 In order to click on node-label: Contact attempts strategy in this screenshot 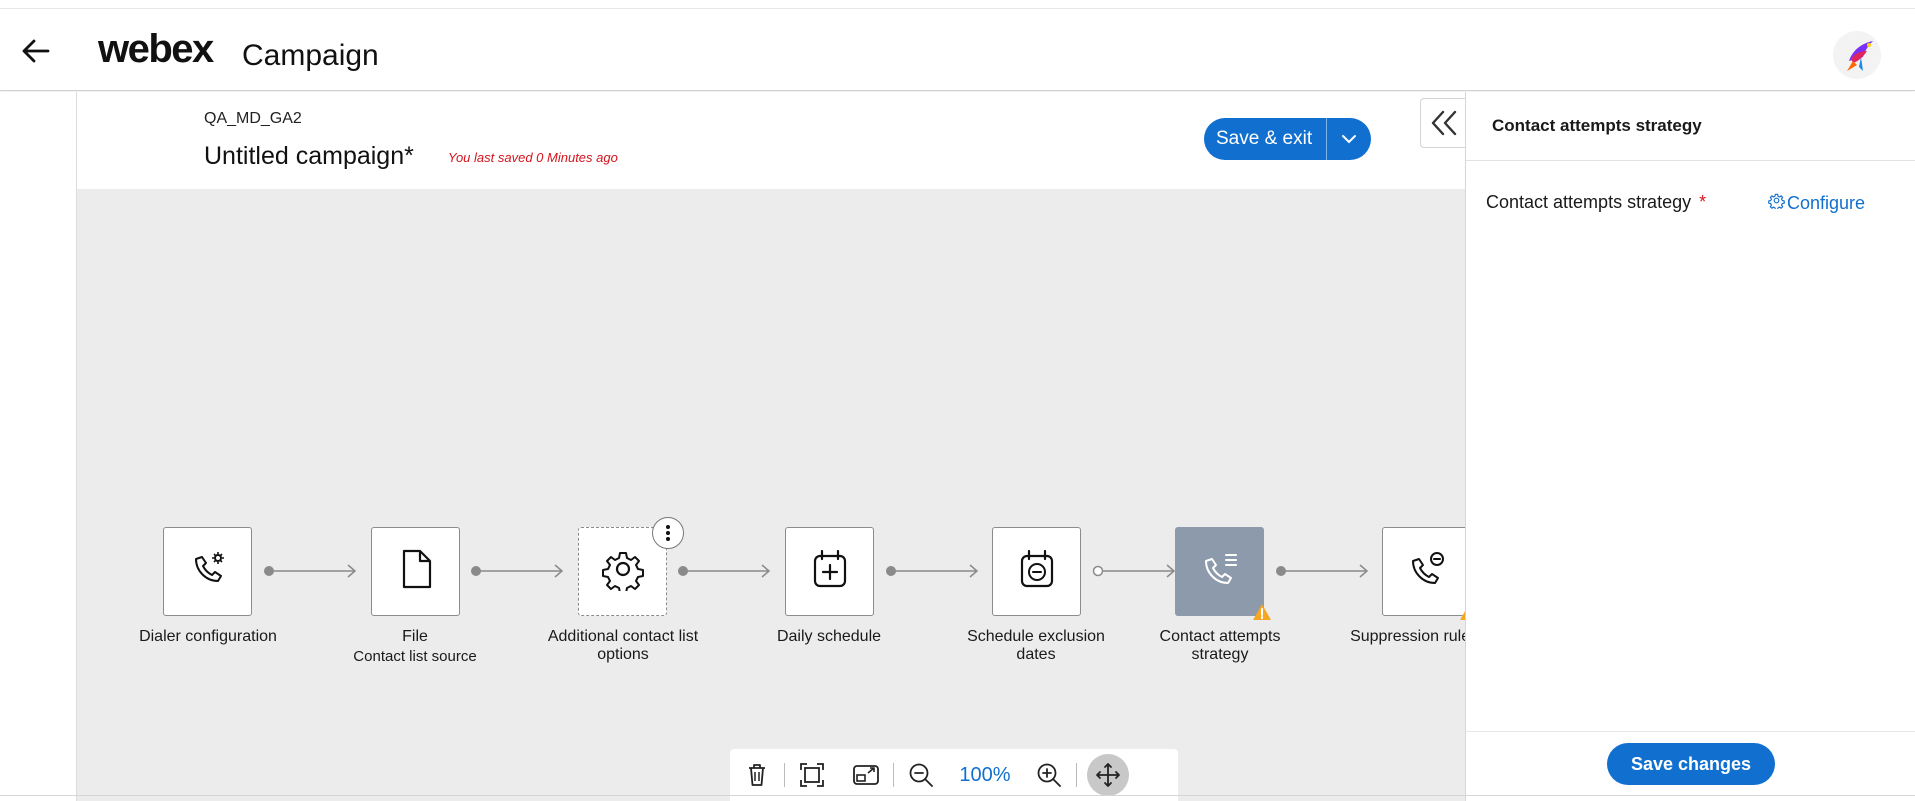, I will do `click(1220, 645)`.